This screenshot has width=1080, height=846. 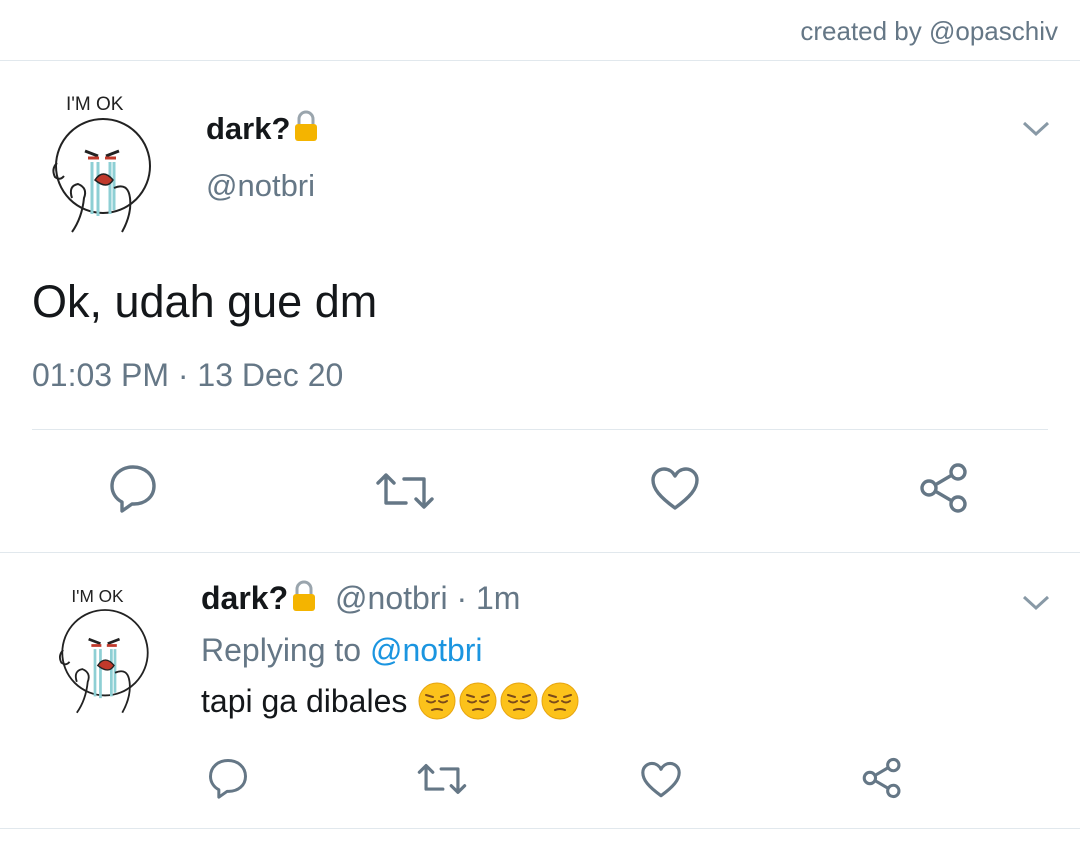 I want to click on header-divider, so click(x=540, y=60).